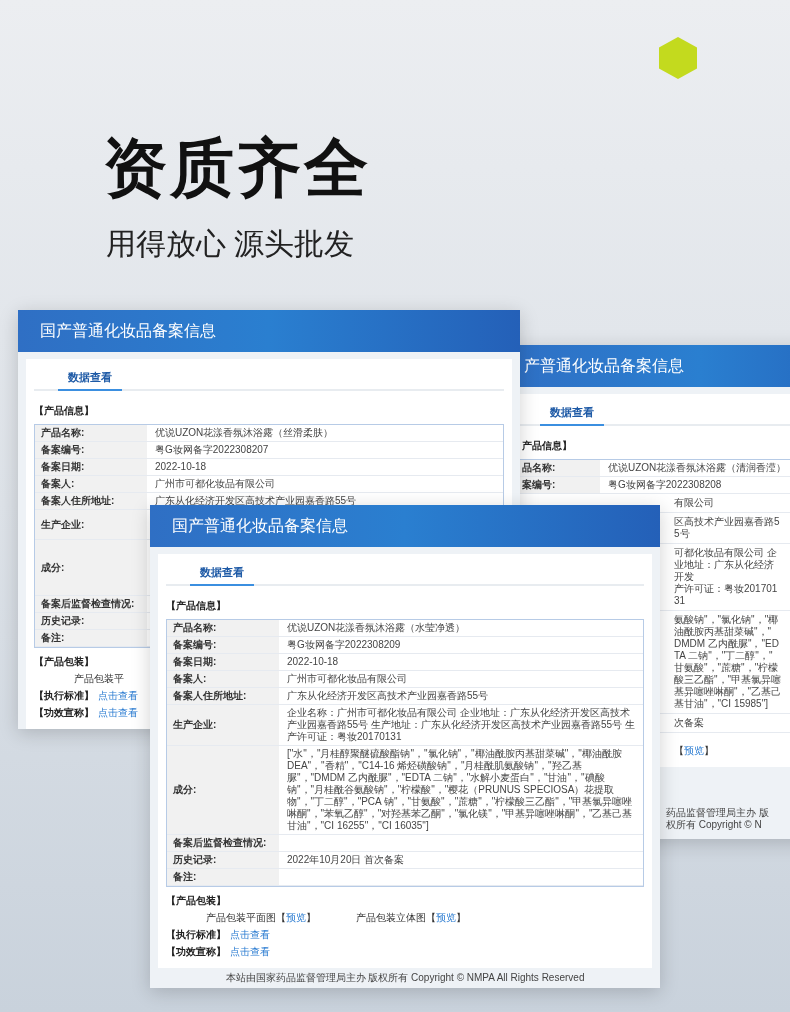 The image size is (790, 1012). I want to click on field-value: 产许可证：粤妆20170131, so click(726, 595).